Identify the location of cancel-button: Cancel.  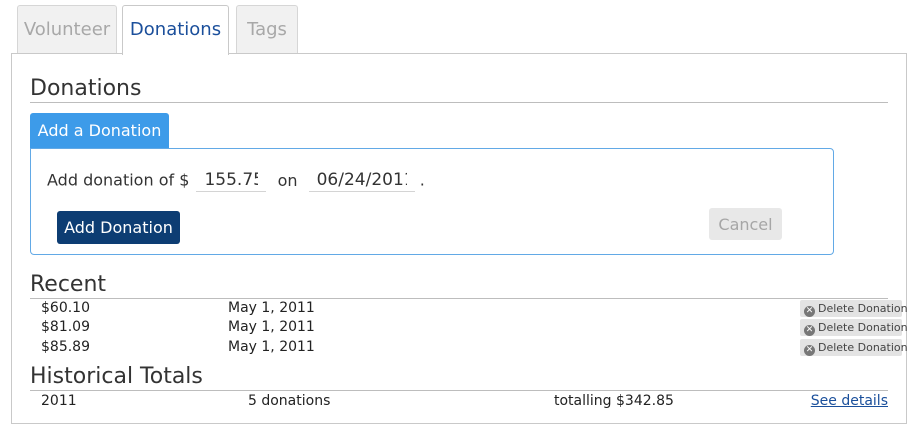
(745, 224).